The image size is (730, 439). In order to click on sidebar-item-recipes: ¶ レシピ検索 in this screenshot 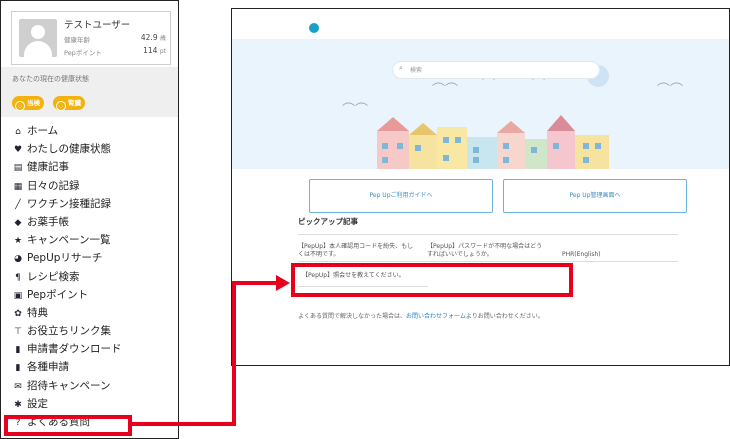, I will do `click(67, 277)`.